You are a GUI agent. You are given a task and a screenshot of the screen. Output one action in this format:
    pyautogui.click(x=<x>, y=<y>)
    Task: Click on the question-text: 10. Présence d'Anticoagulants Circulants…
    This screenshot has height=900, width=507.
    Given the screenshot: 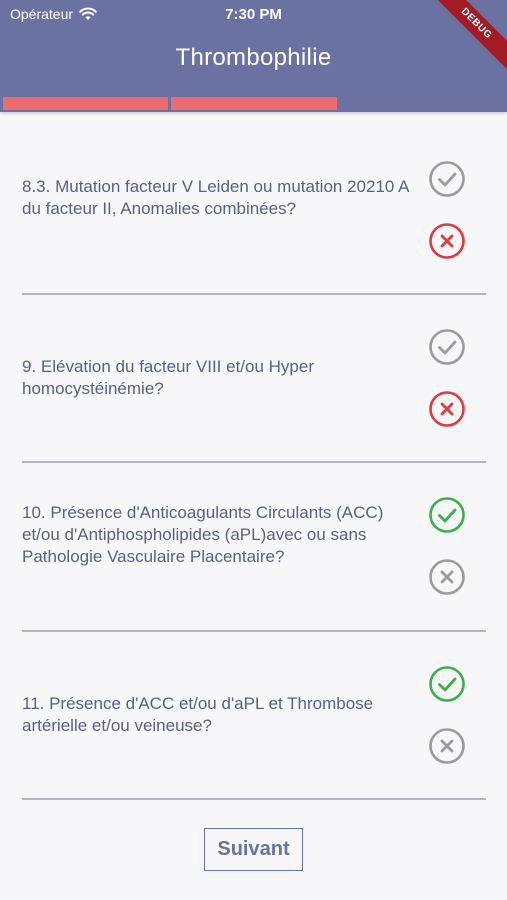 What is the action you would take?
    pyautogui.click(x=203, y=534)
    